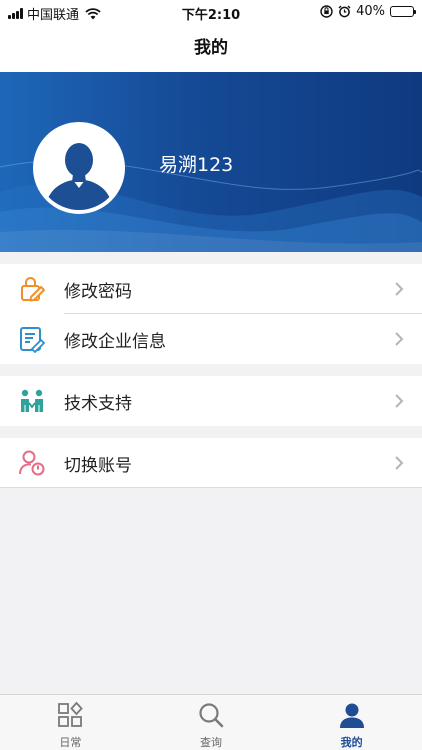  Describe the element at coordinates (211, 742) in the screenshot. I see `tab-label: 查询` at that location.